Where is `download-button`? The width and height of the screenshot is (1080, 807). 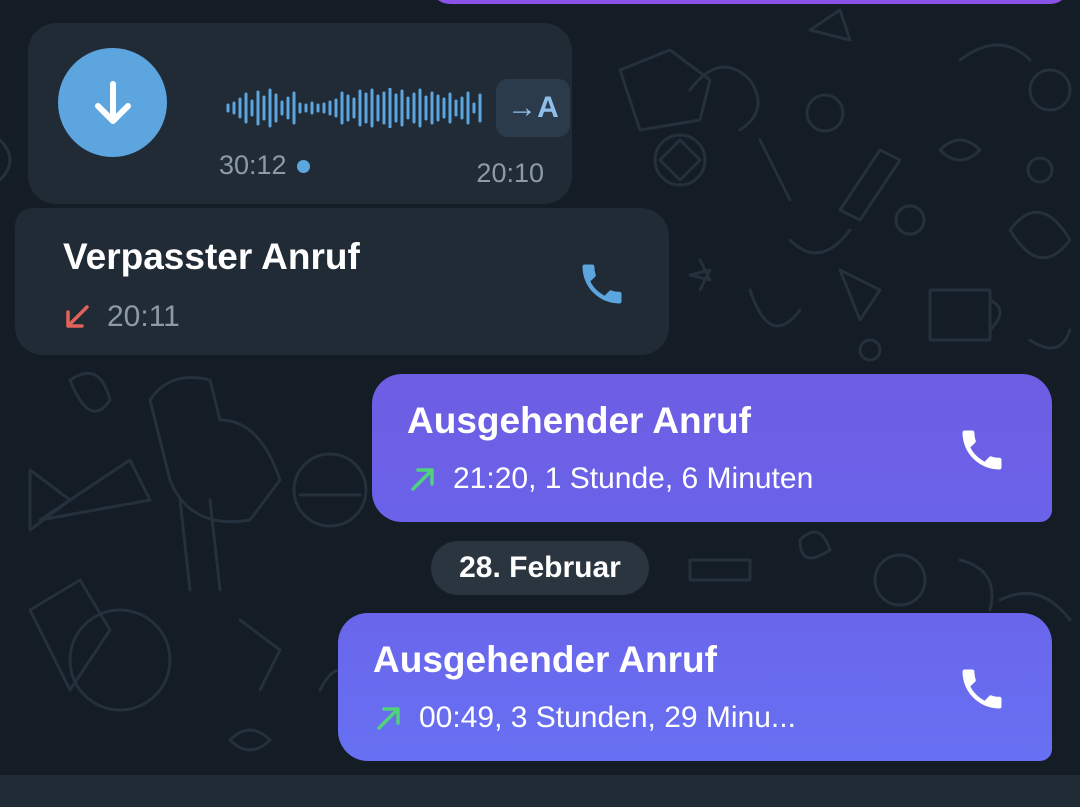 download-button is located at coordinates (112, 102).